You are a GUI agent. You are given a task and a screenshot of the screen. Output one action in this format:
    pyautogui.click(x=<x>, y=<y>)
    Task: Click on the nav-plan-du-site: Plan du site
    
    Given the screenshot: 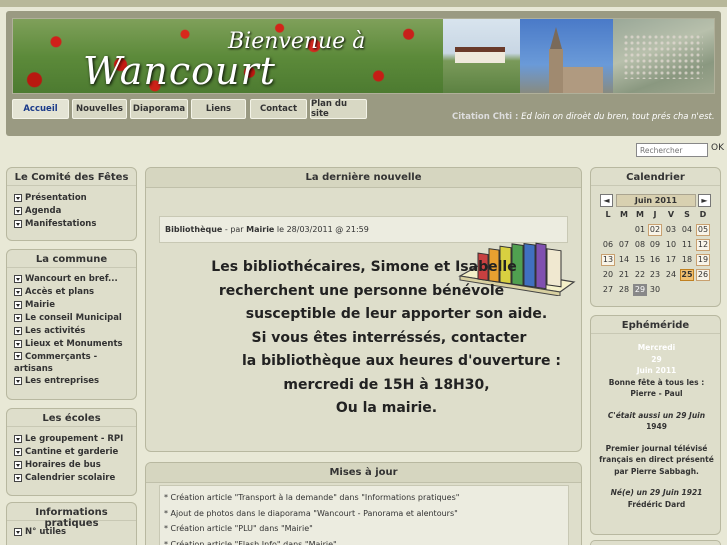 What is the action you would take?
    pyautogui.click(x=338, y=109)
    